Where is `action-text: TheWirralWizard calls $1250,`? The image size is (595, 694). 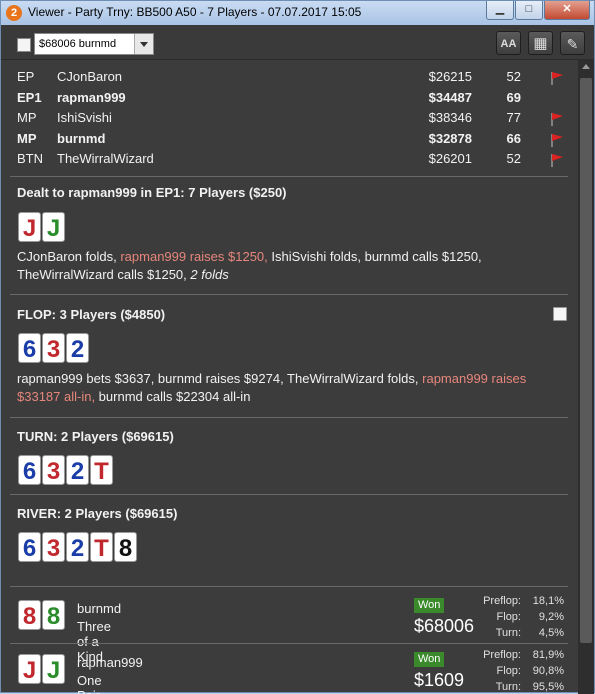 action-text: TheWirralWizard calls $1250, is located at coordinates (104, 274).